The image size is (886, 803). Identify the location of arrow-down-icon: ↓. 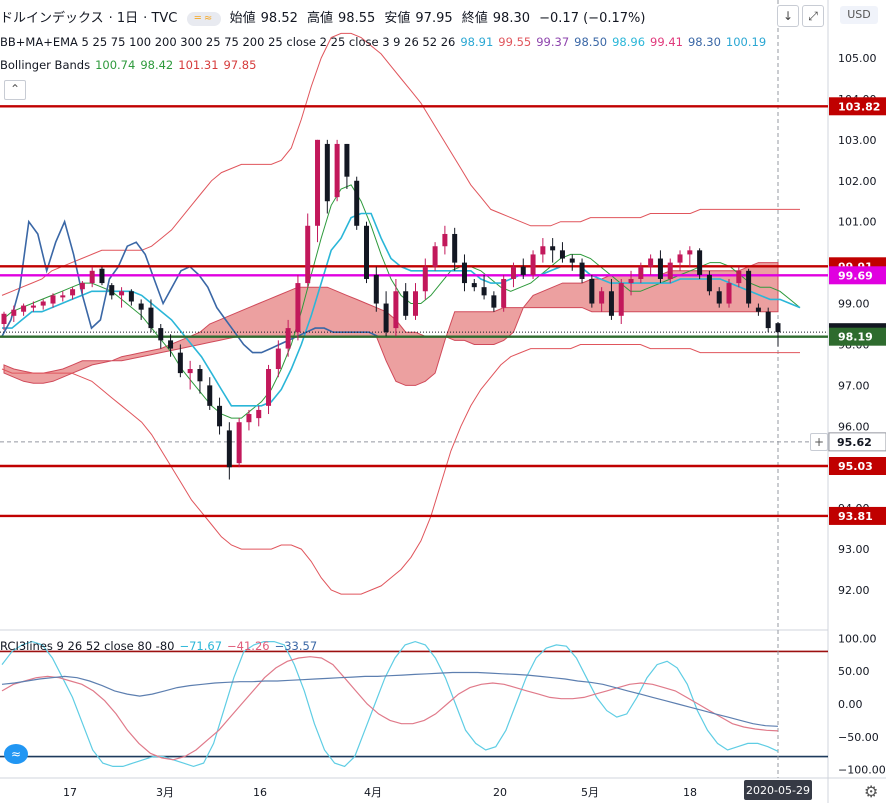
(788, 16).